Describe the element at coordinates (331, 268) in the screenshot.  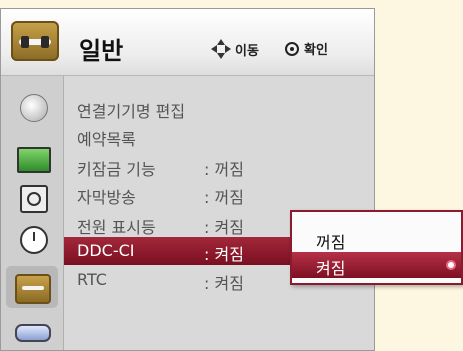
I see `popup-option-label: 켜짐` at that location.